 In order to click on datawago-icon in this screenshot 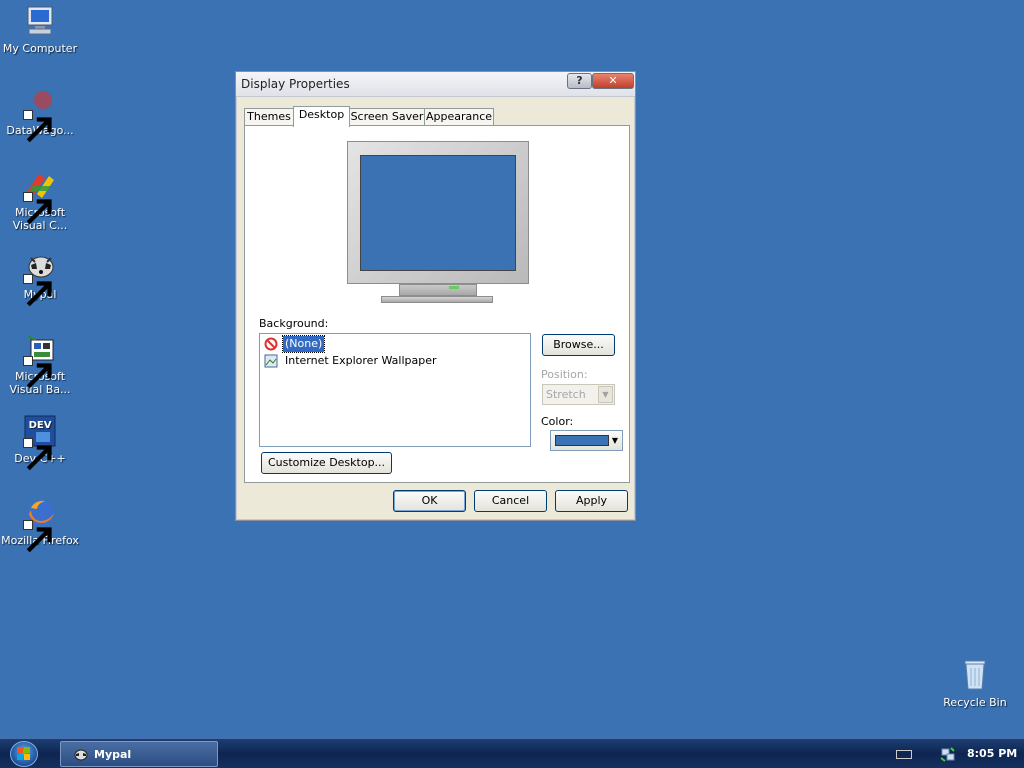, I will do `click(40, 114)`.